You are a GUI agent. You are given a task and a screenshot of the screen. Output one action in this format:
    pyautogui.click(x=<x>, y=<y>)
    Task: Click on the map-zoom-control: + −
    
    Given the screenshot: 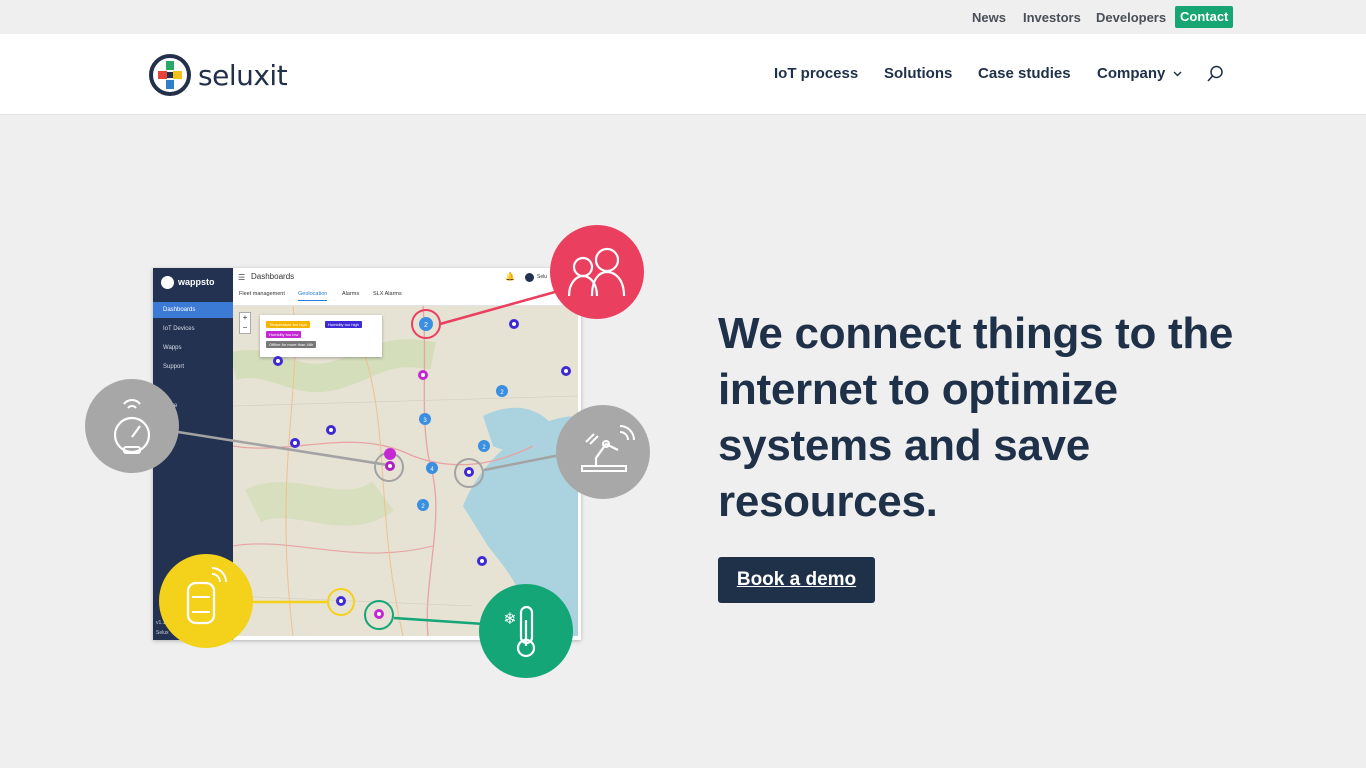 What is the action you would take?
    pyautogui.click(x=245, y=323)
    